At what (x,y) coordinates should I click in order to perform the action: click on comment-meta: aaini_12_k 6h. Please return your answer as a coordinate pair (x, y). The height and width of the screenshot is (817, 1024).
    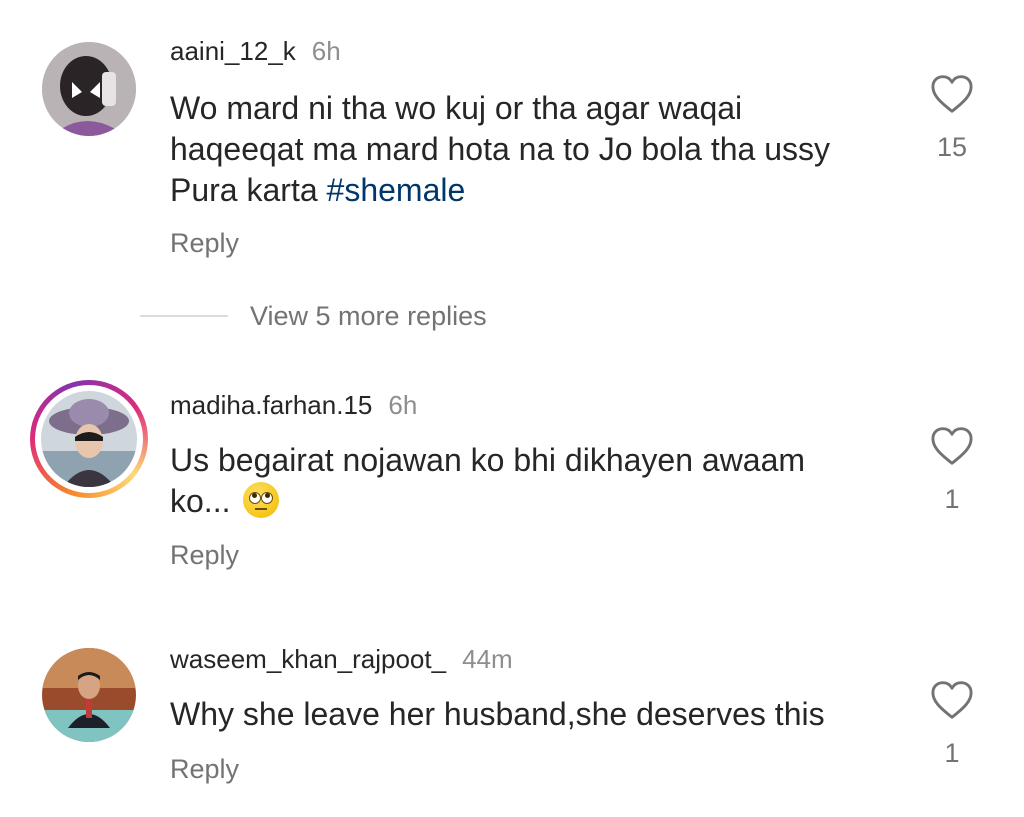
    Looking at the image, I should click on (255, 51).